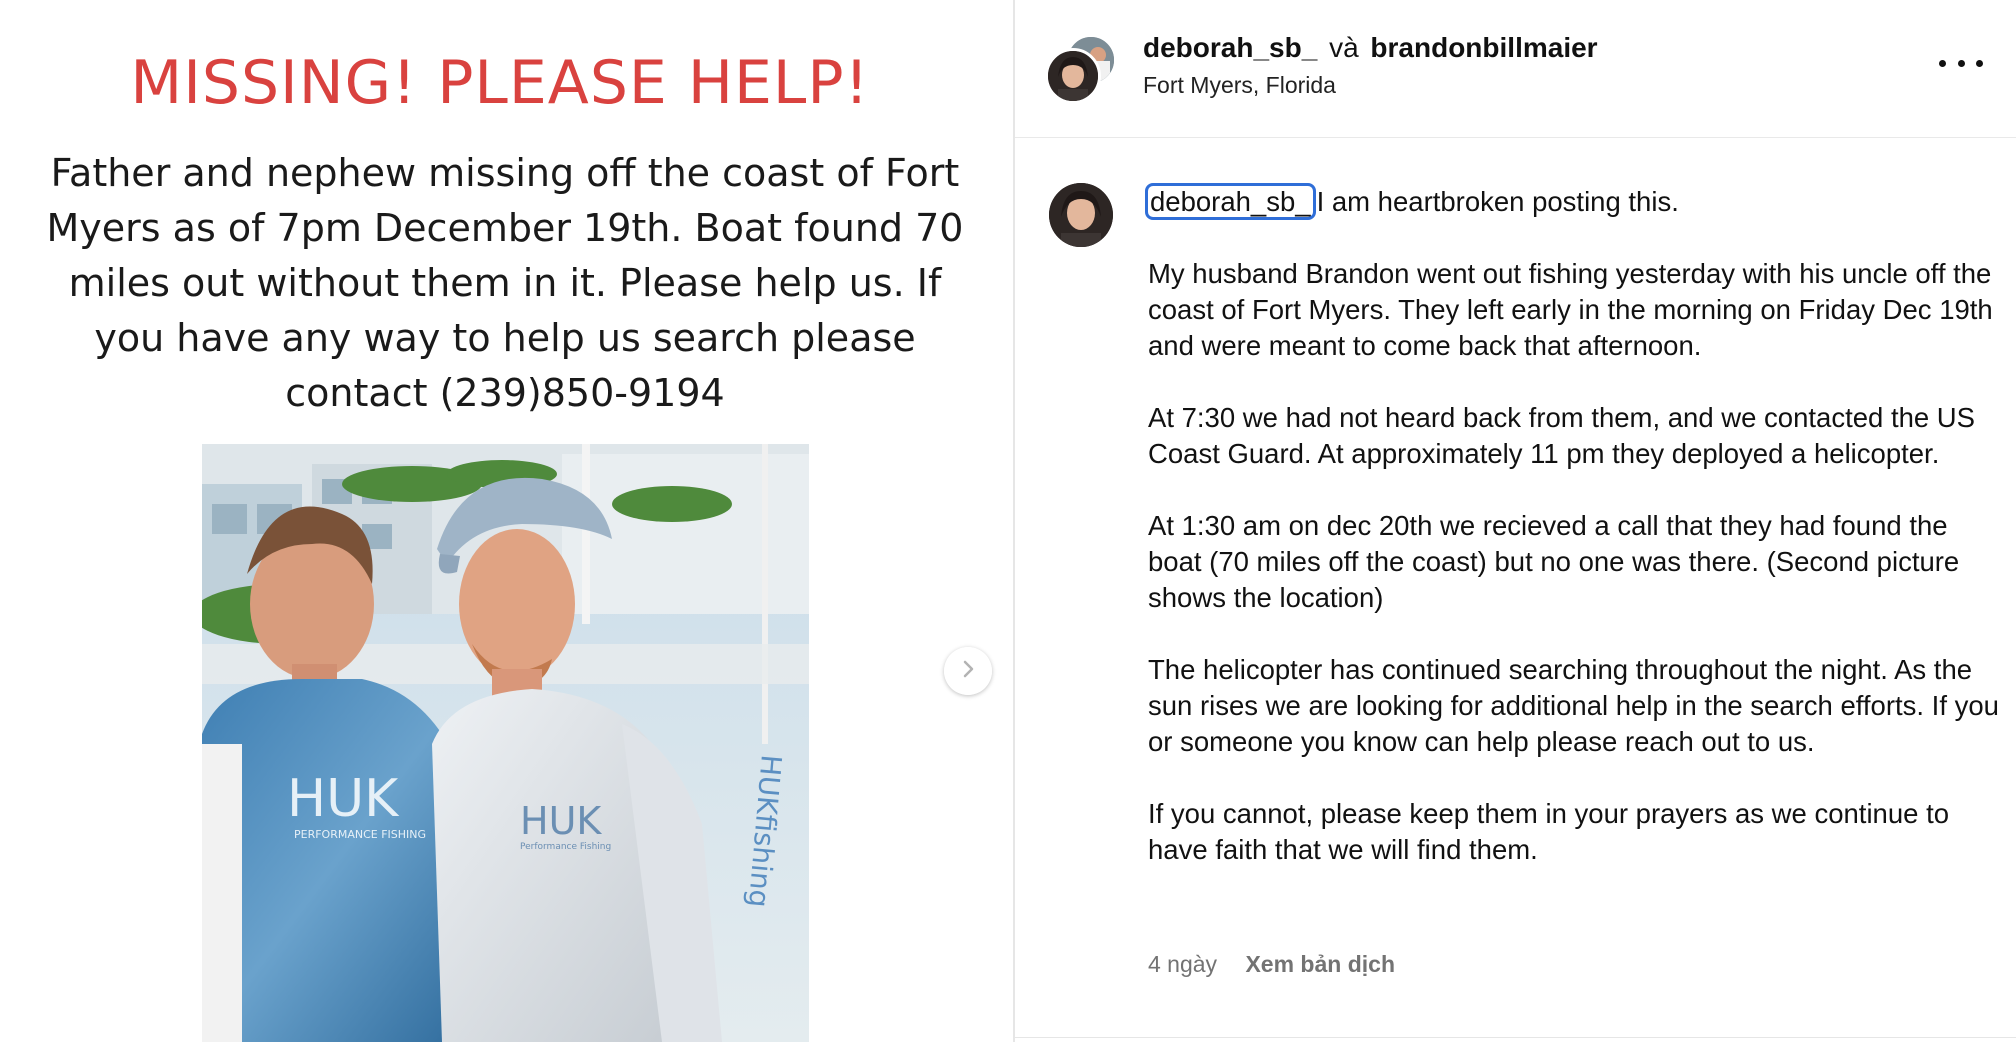  Describe the element at coordinates (1239, 85) in the screenshot. I see `post-location: Fort Myers, Florida` at that location.